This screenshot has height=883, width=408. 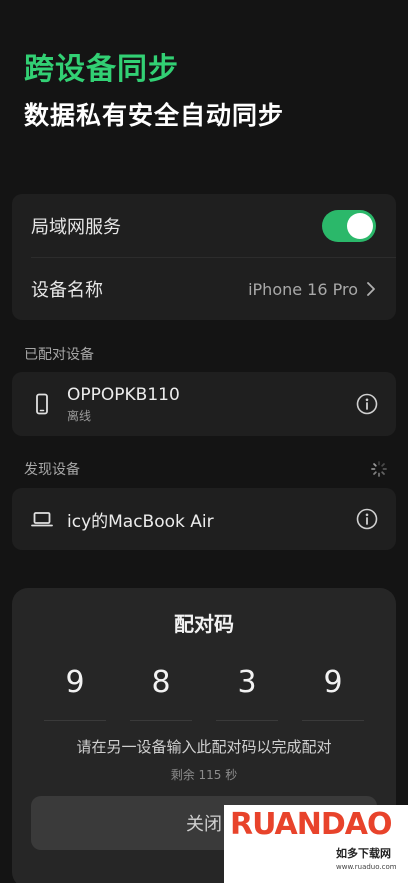 I want to click on list-item: OPPOPKB110 离线, so click(x=204, y=404).